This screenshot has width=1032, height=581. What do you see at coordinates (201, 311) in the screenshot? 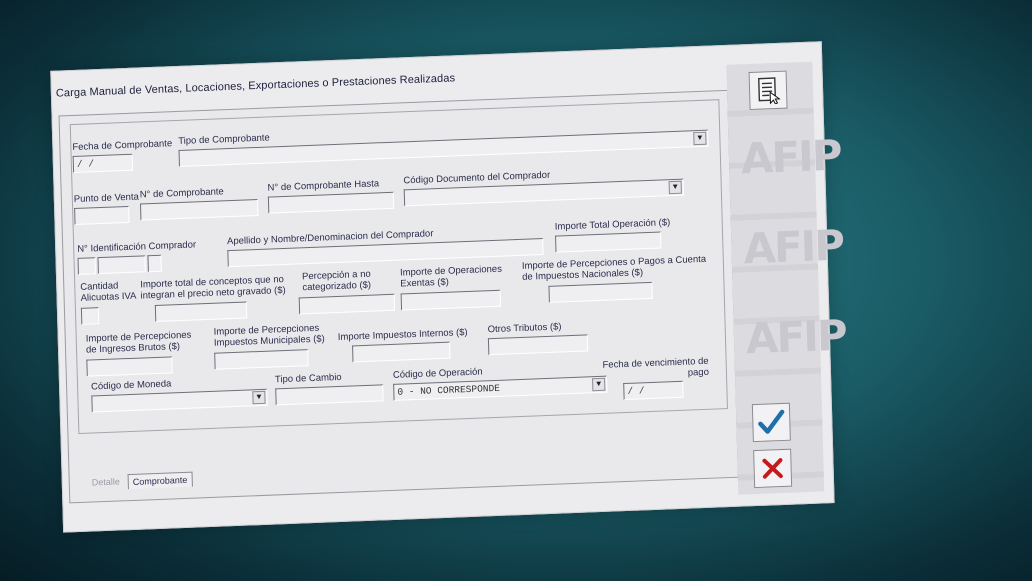
I see `importe-no-integran-field` at bounding box center [201, 311].